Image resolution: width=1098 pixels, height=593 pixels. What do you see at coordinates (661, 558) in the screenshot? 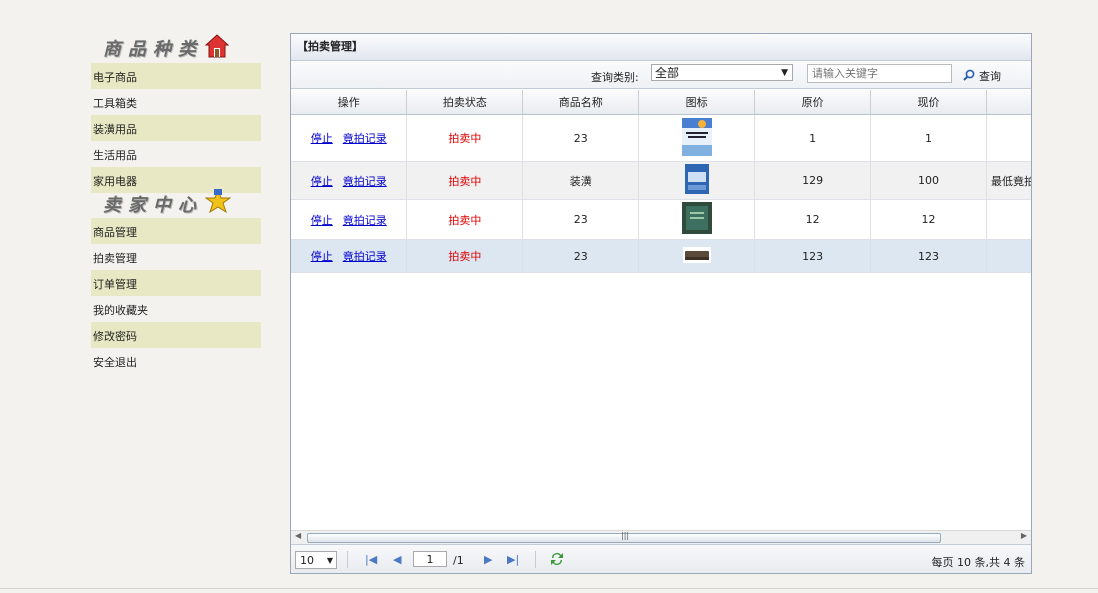
I see `pagination-bar: 10 ▼ |◀ ◀ 1 /1 ▶ ▶| 每页 10 条,共 4 条` at bounding box center [661, 558].